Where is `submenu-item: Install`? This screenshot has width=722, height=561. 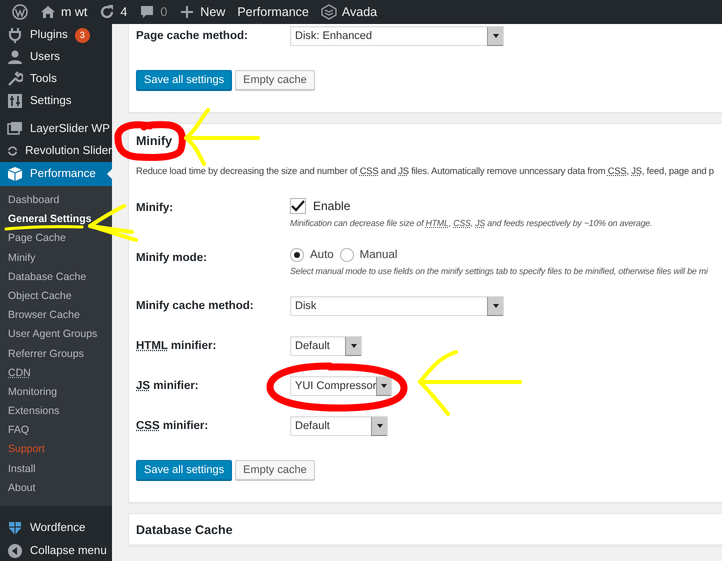 submenu-item: Install is located at coordinates (18, 469).